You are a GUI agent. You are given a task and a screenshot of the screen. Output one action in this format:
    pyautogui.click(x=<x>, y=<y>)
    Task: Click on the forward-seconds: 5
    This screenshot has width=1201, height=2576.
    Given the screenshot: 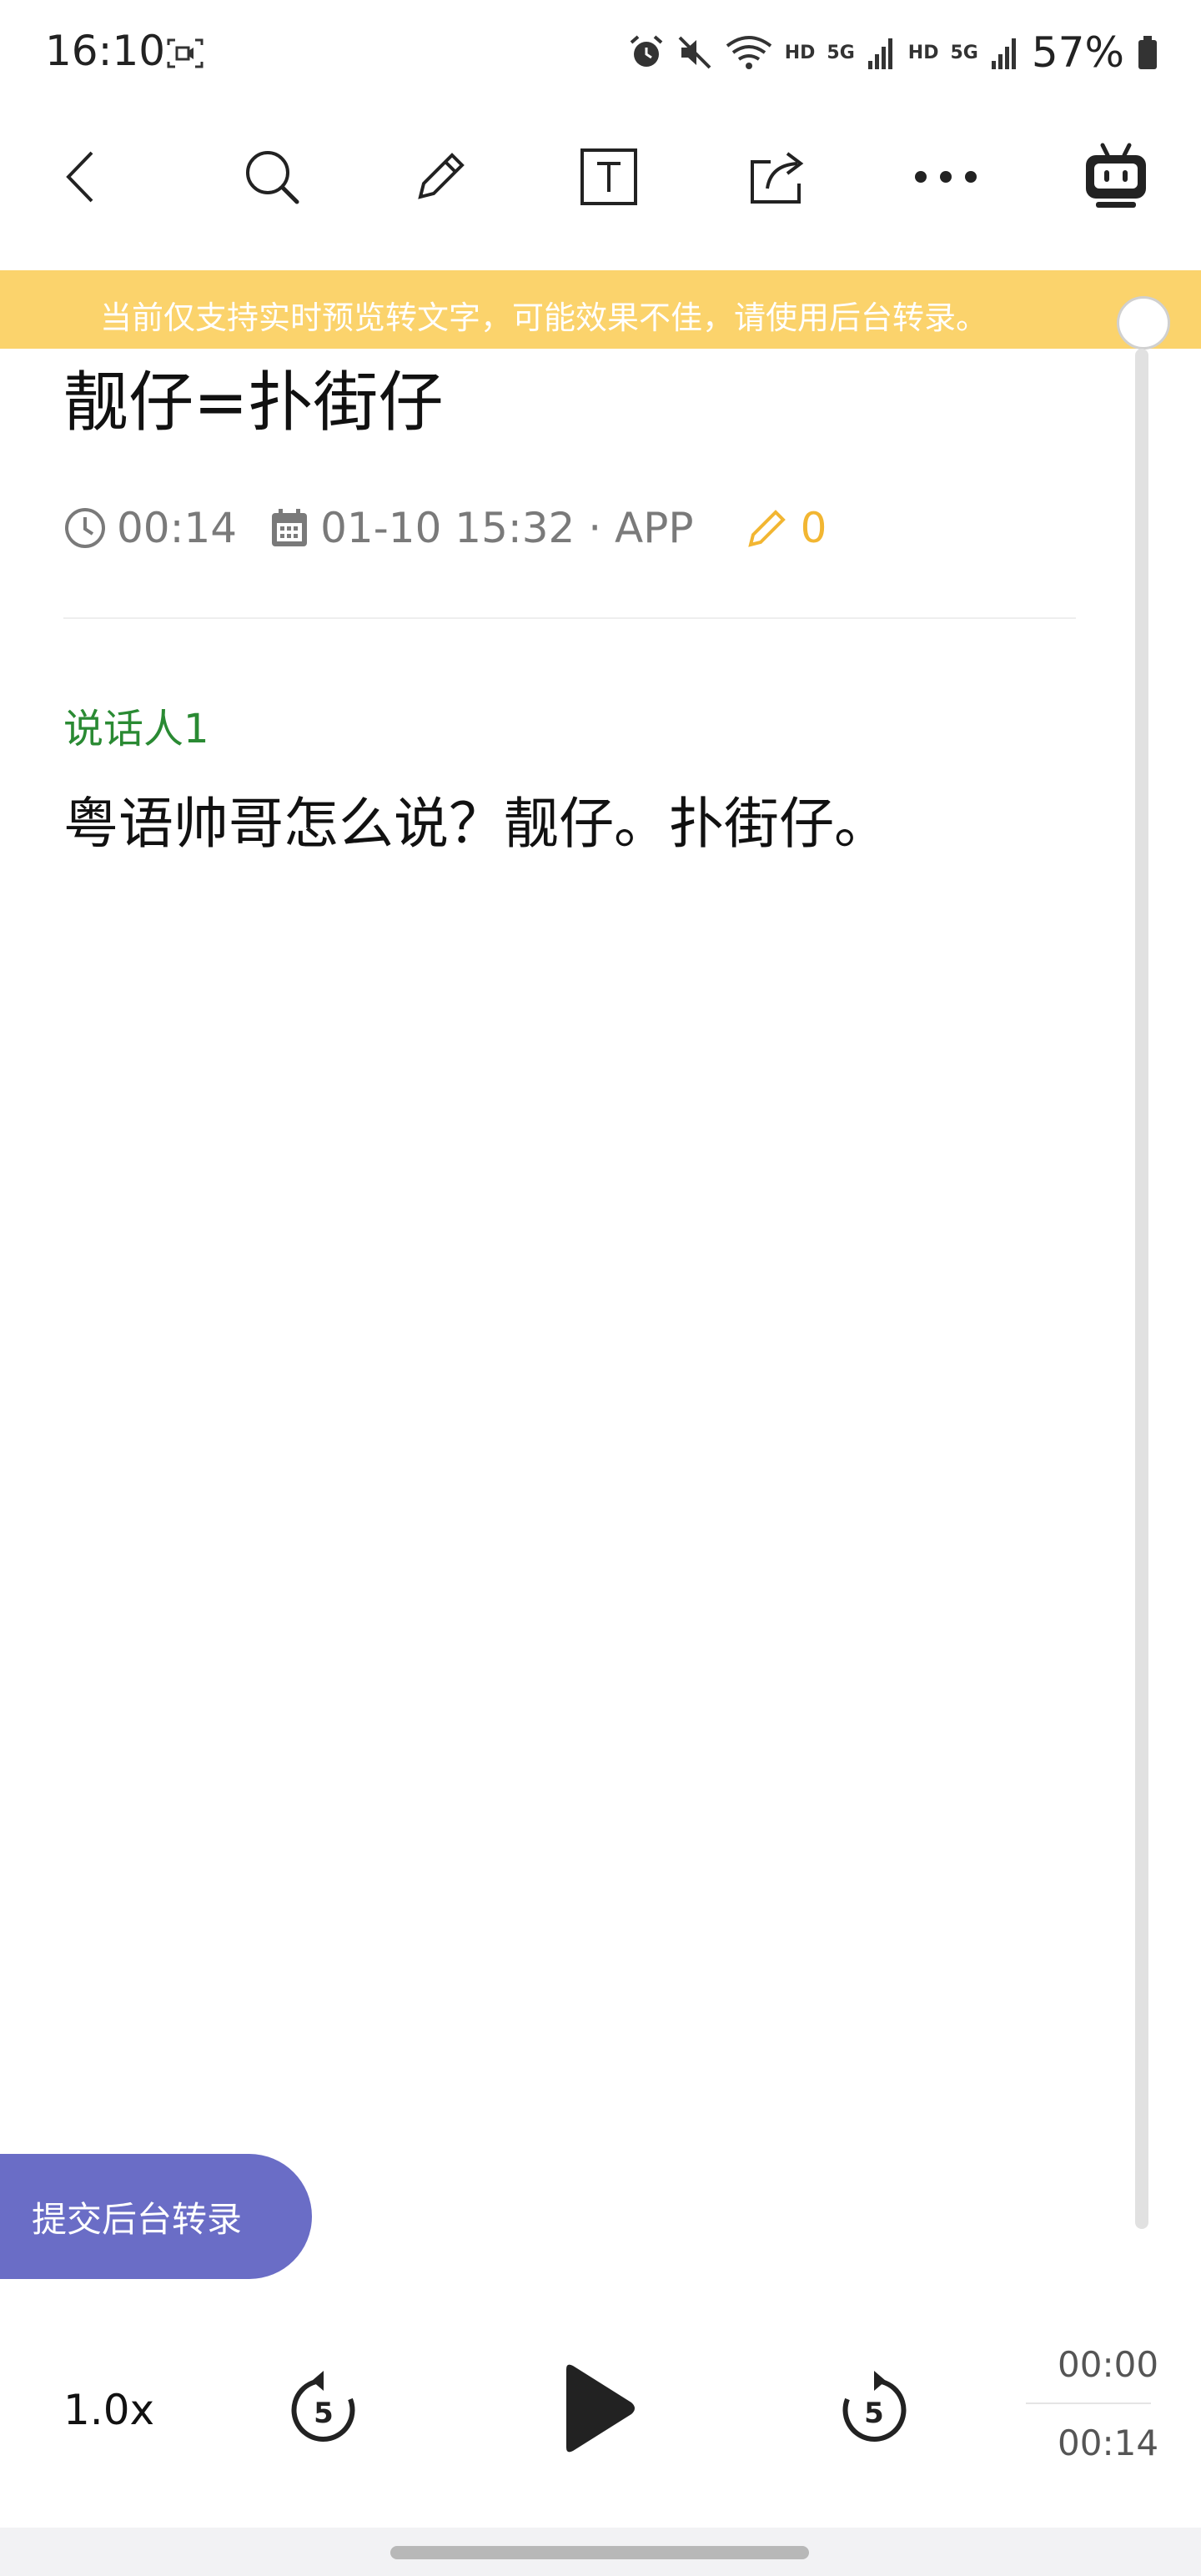 What is the action you would take?
    pyautogui.click(x=874, y=2413)
    